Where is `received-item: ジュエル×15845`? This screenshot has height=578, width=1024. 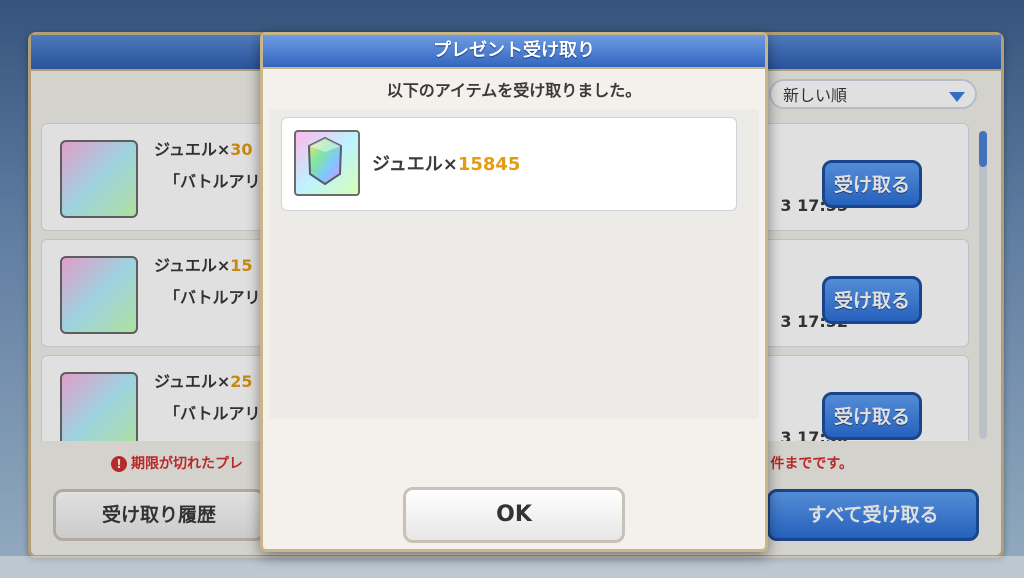
received-item: ジュエル×15845 is located at coordinates (509, 164).